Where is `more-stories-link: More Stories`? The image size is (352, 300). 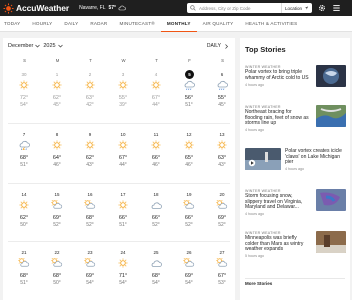 more-stories-link: More Stories is located at coordinates (258, 283).